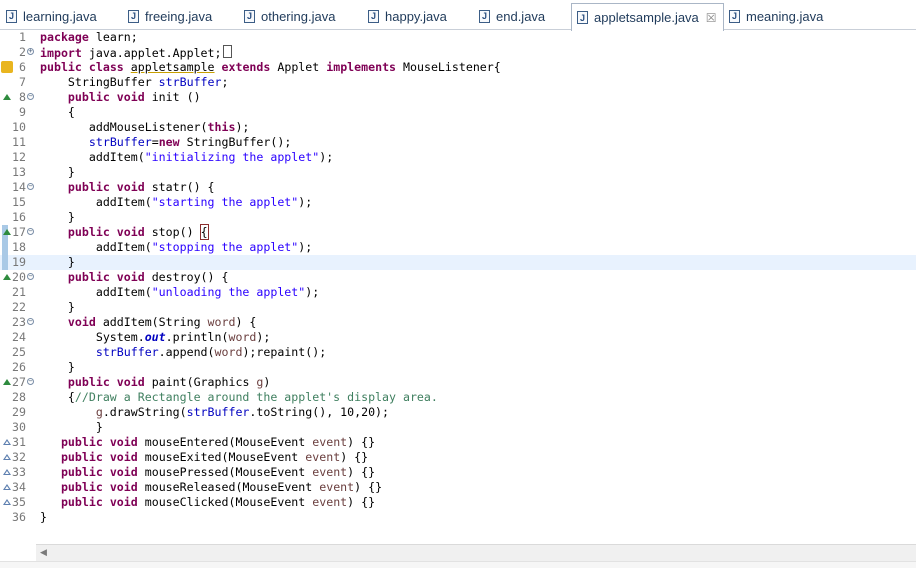 This screenshot has height=570, width=916. I want to click on line-number: 36, so click(19, 517).